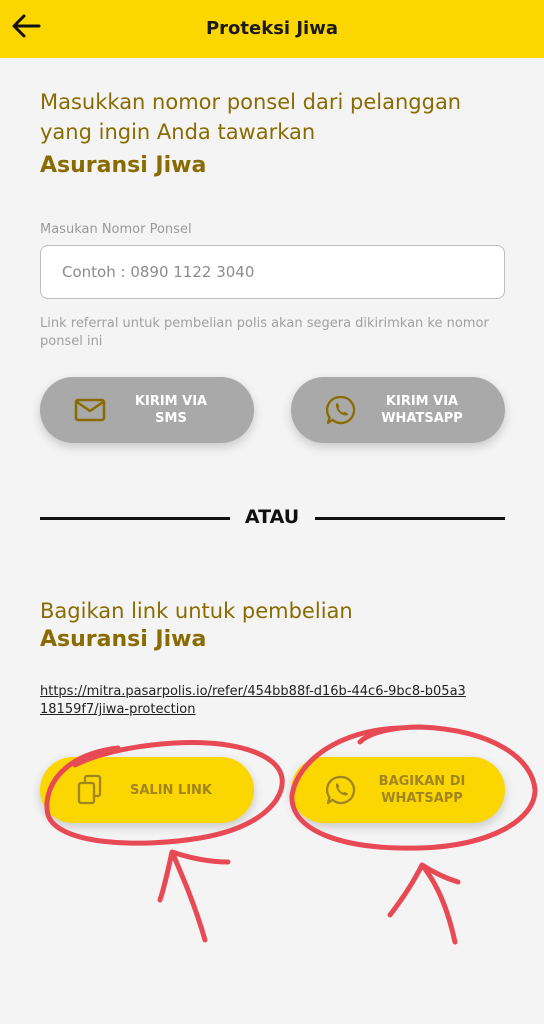 The width and height of the screenshot is (544, 1024). What do you see at coordinates (90, 410) in the screenshot?
I see `mail-icon` at bounding box center [90, 410].